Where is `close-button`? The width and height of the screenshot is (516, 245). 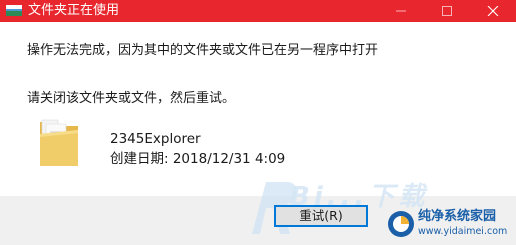 close-button is located at coordinates (493, 11).